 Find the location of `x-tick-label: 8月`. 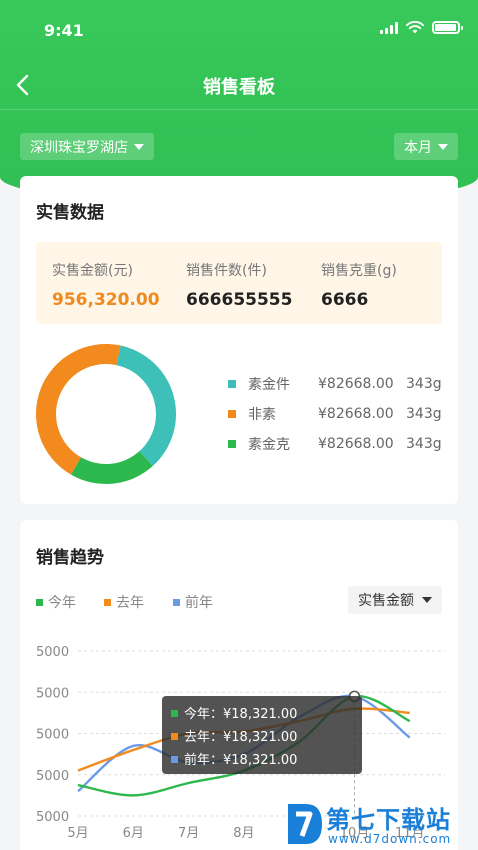

x-tick-label: 8月 is located at coordinates (243, 833).